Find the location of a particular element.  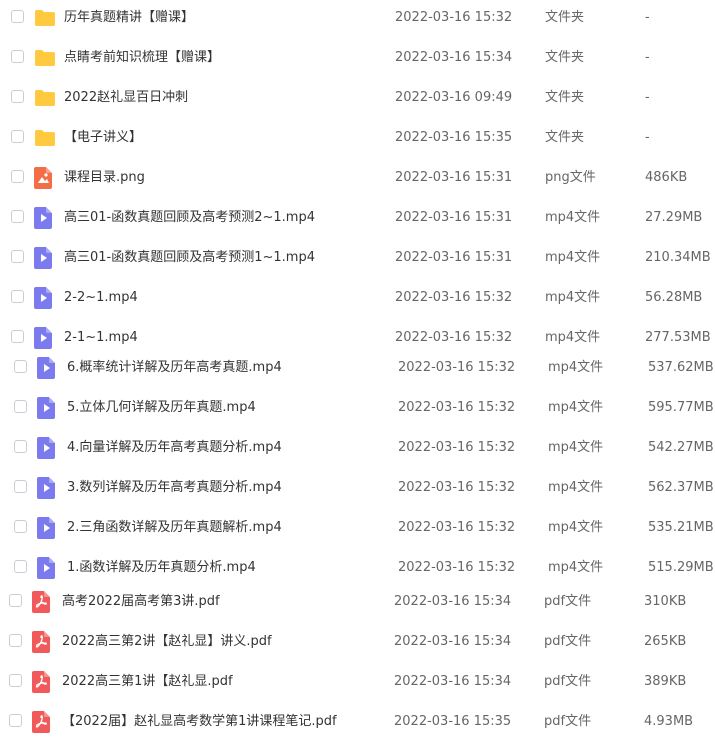

file-row: 2-2~1.mp4 2022-03-16 15:32 mp4文件 56.28MB is located at coordinates (357, 298).